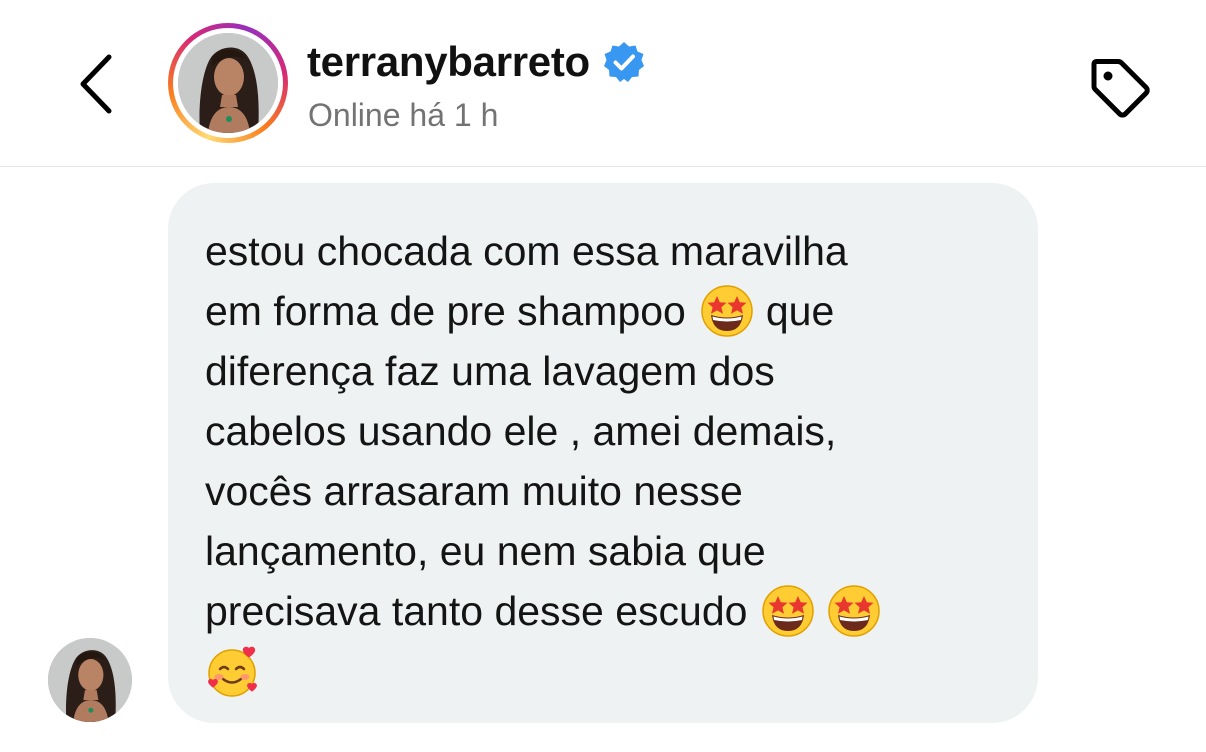 Image resolution: width=1206 pixels, height=752 pixels. I want to click on message-text: vocês arrasaram muito nesse, so click(474, 491).